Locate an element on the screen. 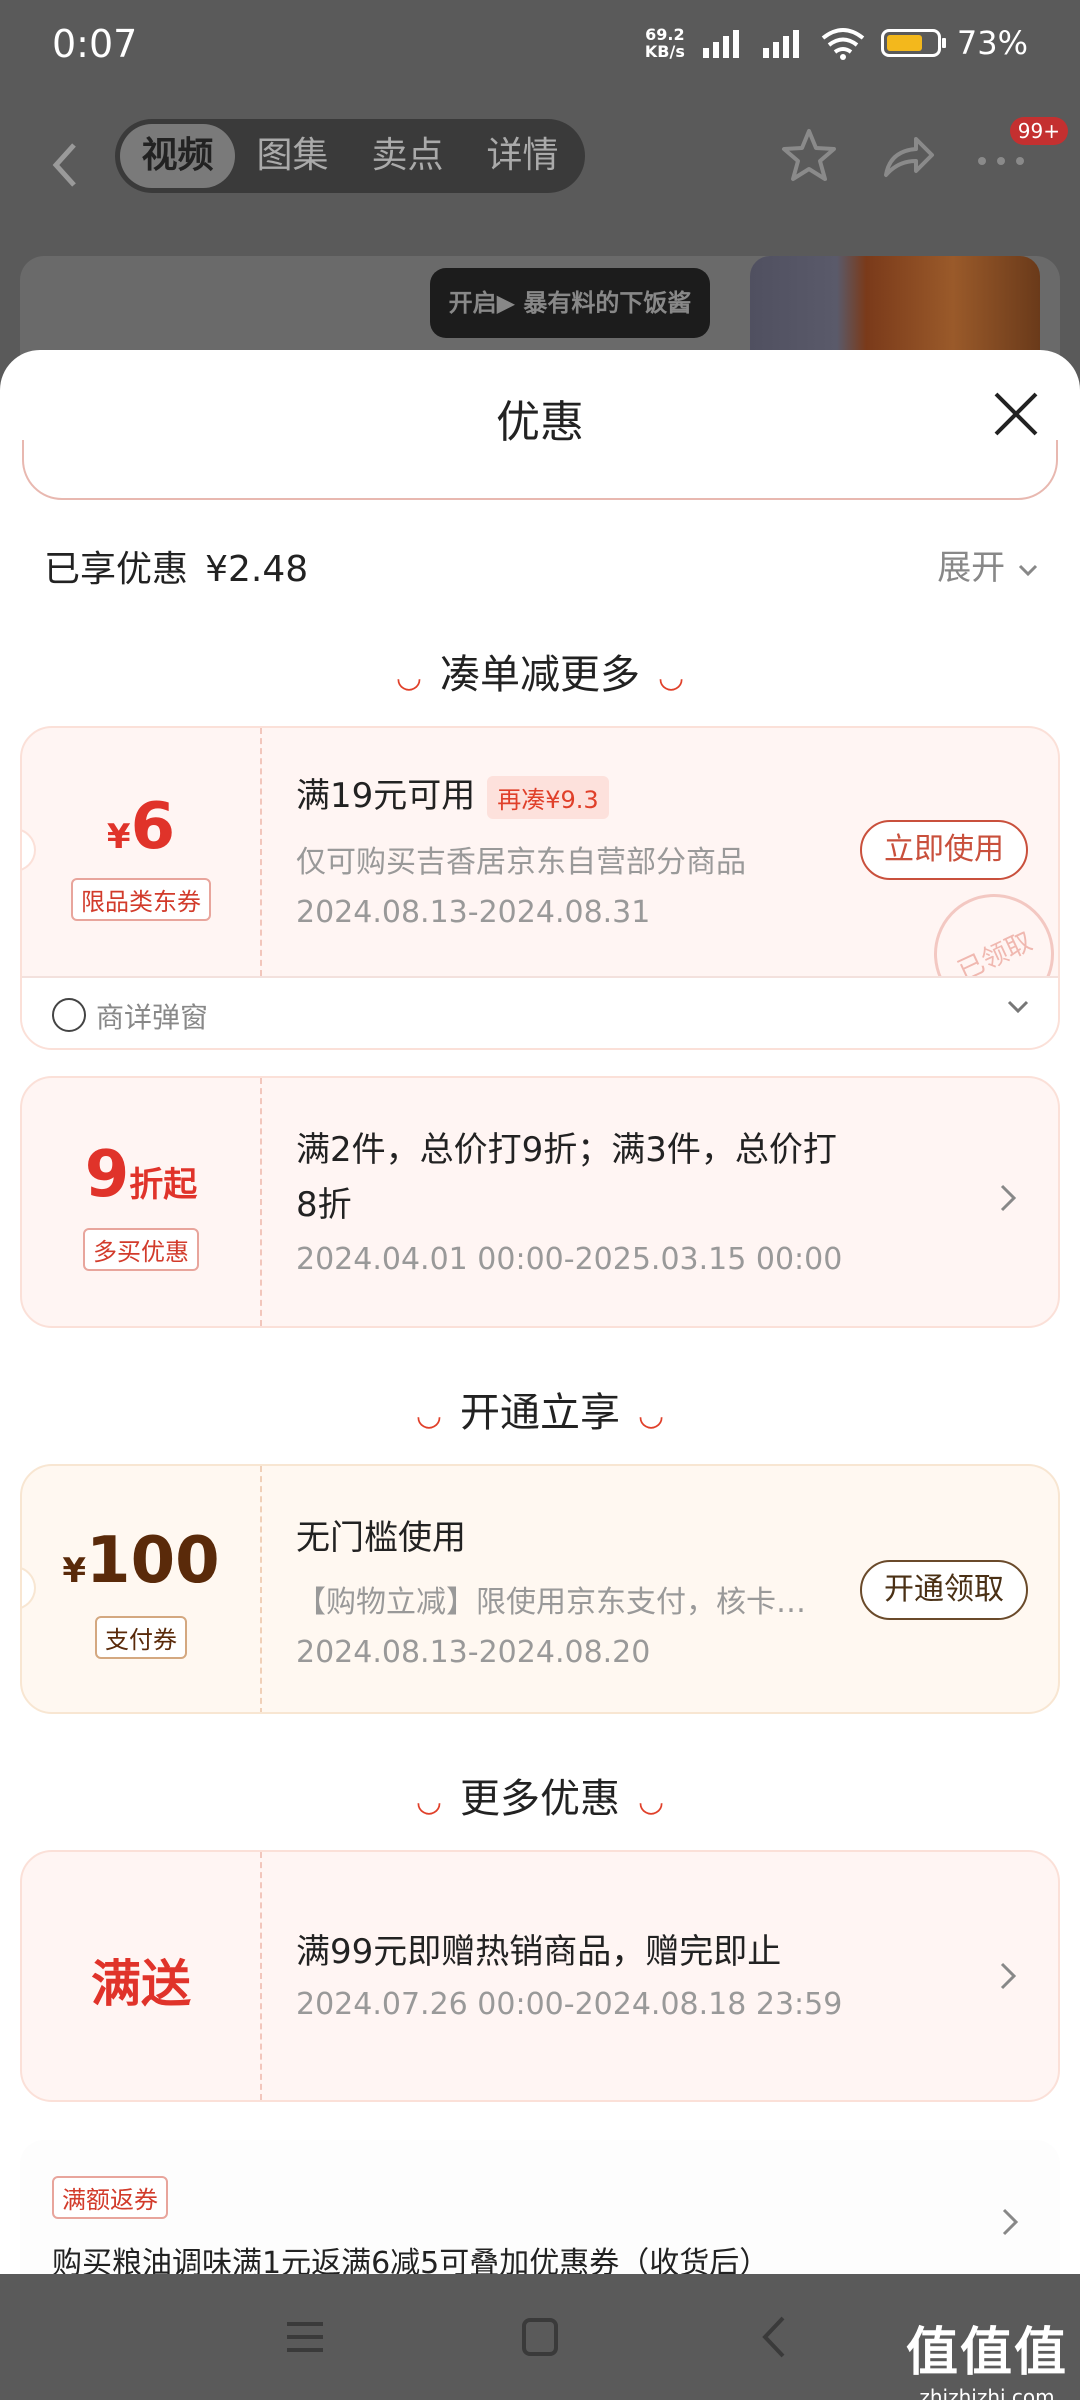  coupon-value-panel: 满送 is located at coordinates (142, 1976).